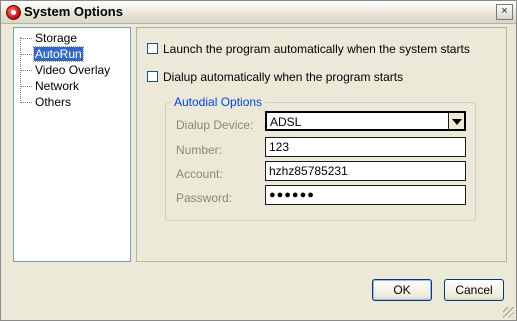 The width and height of the screenshot is (517, 321). I want to click on tree-item-label: Storage, so click(56, 38).